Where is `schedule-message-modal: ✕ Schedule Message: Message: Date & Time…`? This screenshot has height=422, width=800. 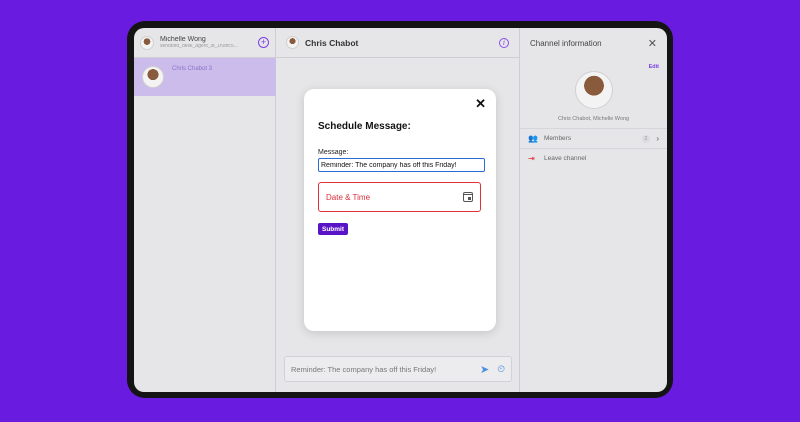 schedule-message-modal: ✕ Schedule Message: Message: Date & Time… is located at coordinates (400, 210).